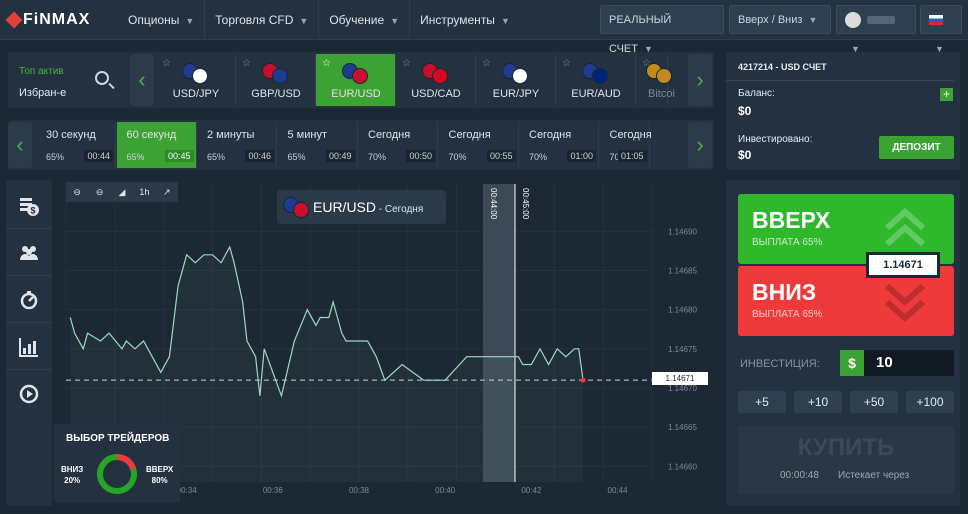 The width and height of the screenshot is (968, 514). What do you see at coordinates (276, 94) in the screenshot?
I see `asset-tab-label: GBP/USD` at bounding box center [276, 94].